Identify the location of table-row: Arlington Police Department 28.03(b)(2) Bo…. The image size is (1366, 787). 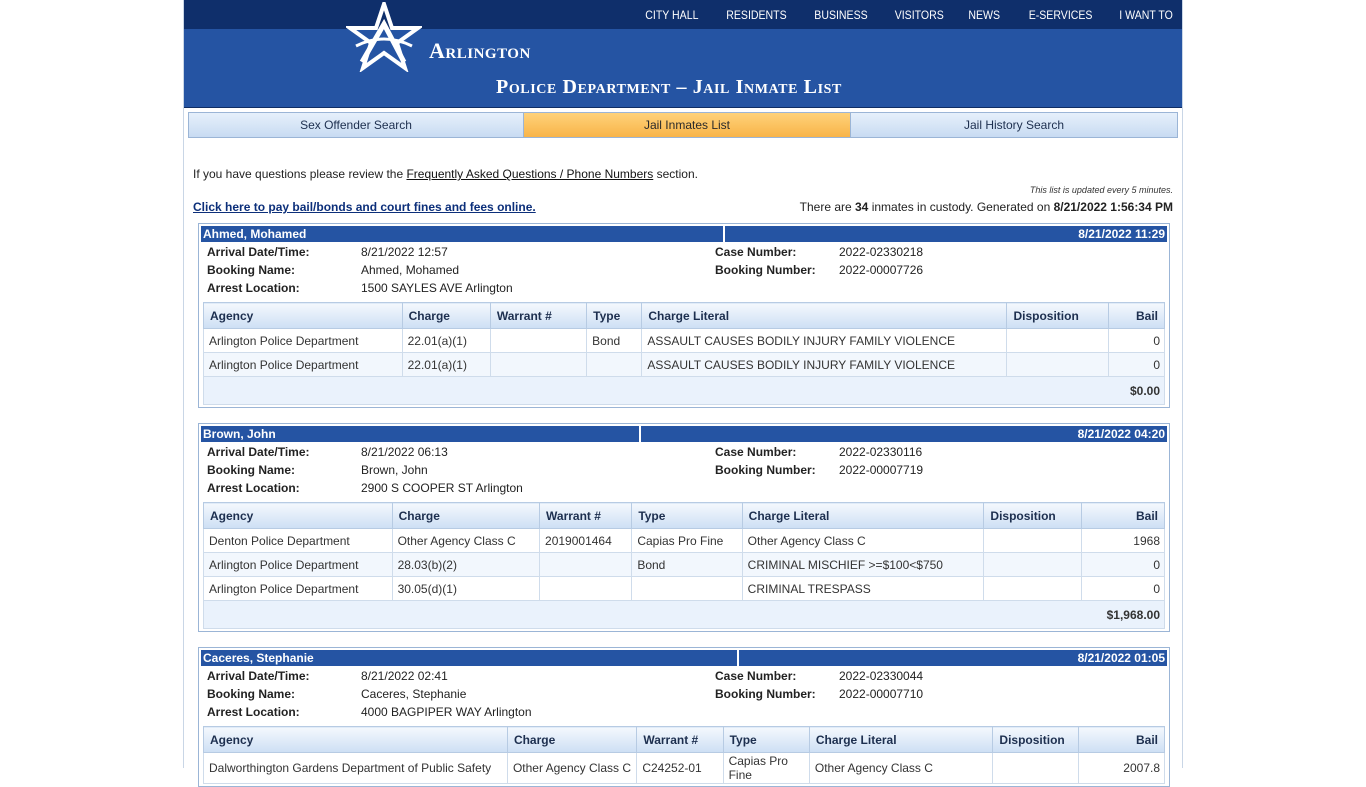
(684, 564).